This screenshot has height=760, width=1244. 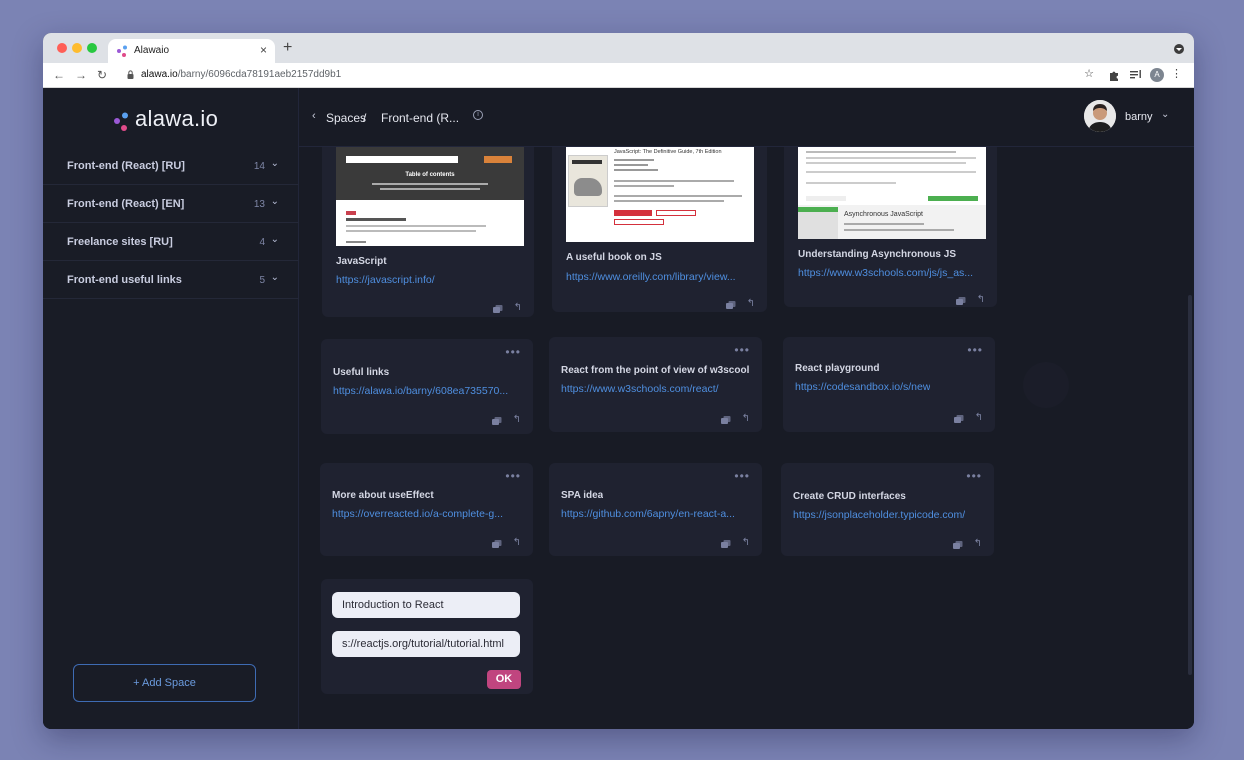 What do you see at coordinates (1157, 75) in the screenshot?
I see `profile-avatar: A` at bounding box center [1157, 75].